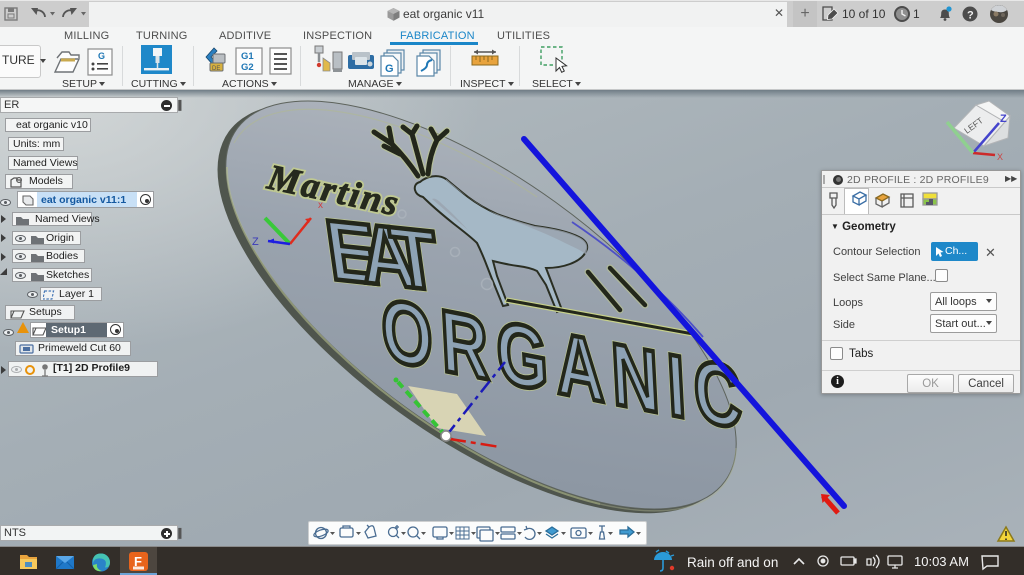 The image size is (1024, 575). What do you see at coordinates (247, 56) in the screenshot?
I see `svg-text: G1` at bounding box center [247, 56].